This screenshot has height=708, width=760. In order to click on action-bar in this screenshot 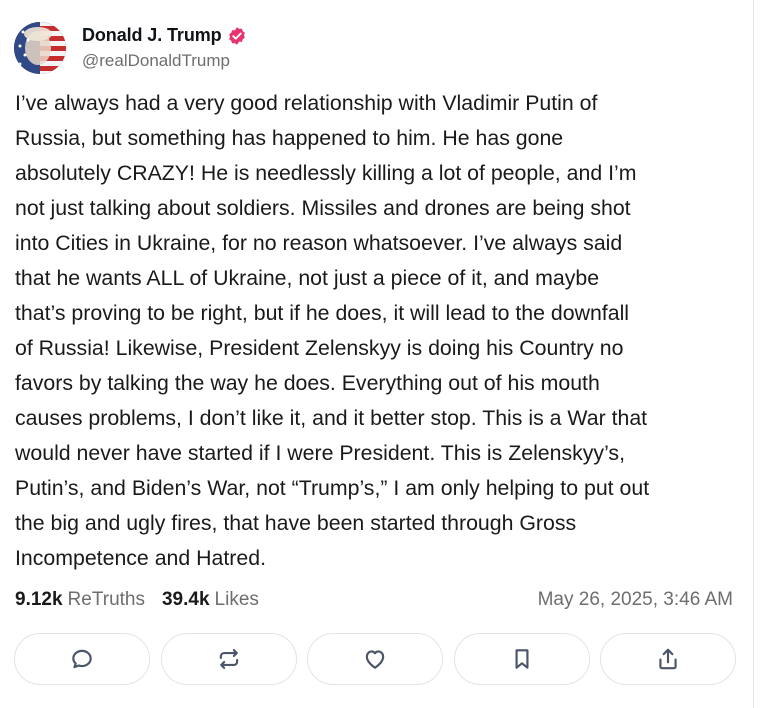, I will do `click(375, 660)`.